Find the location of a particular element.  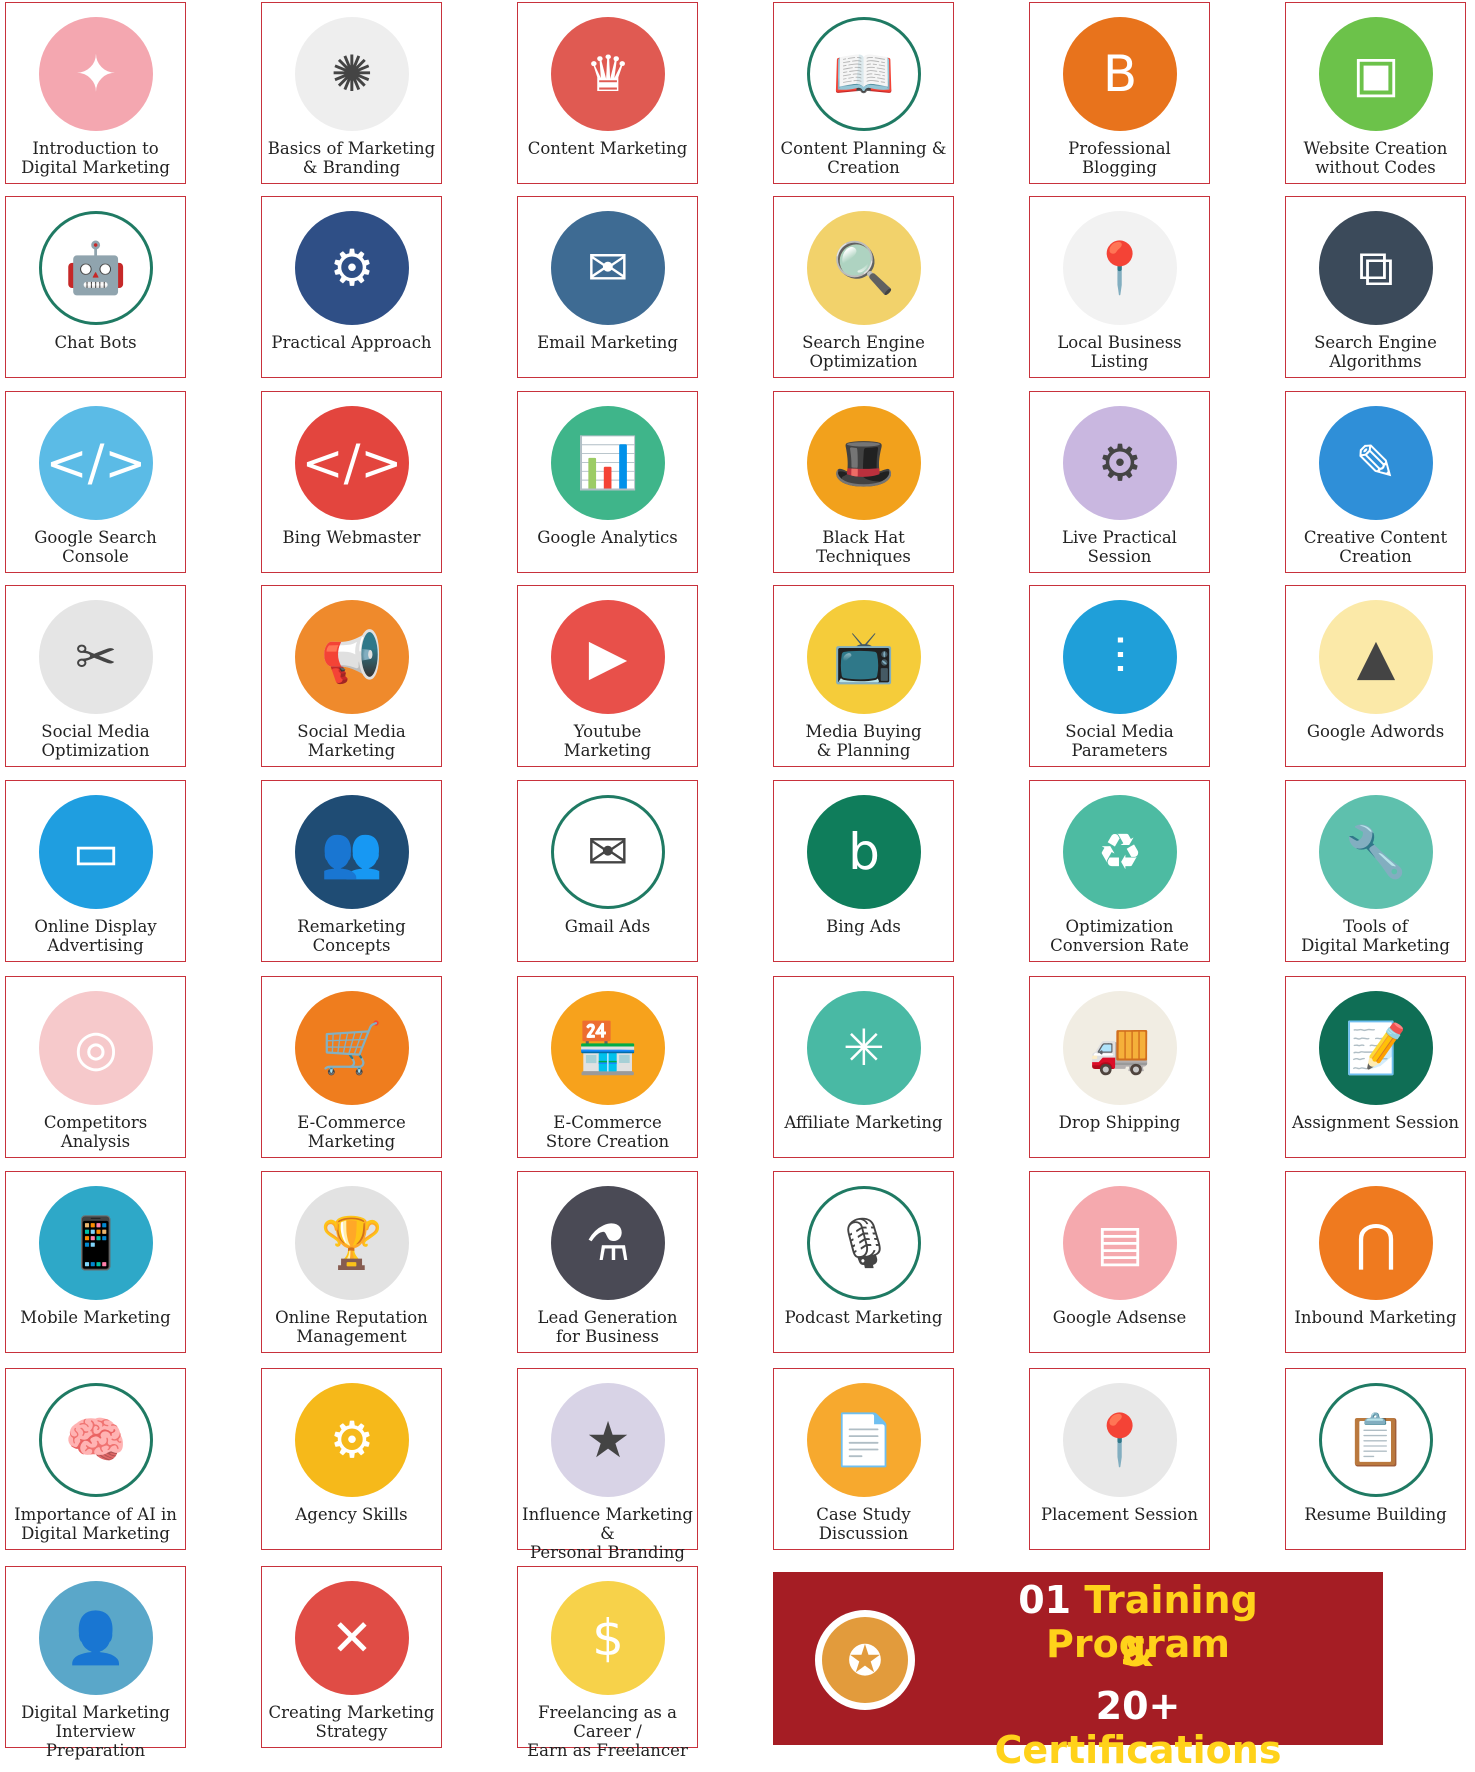

course-card-label: Mobile Marketing is located at coordinates (95, 1317).